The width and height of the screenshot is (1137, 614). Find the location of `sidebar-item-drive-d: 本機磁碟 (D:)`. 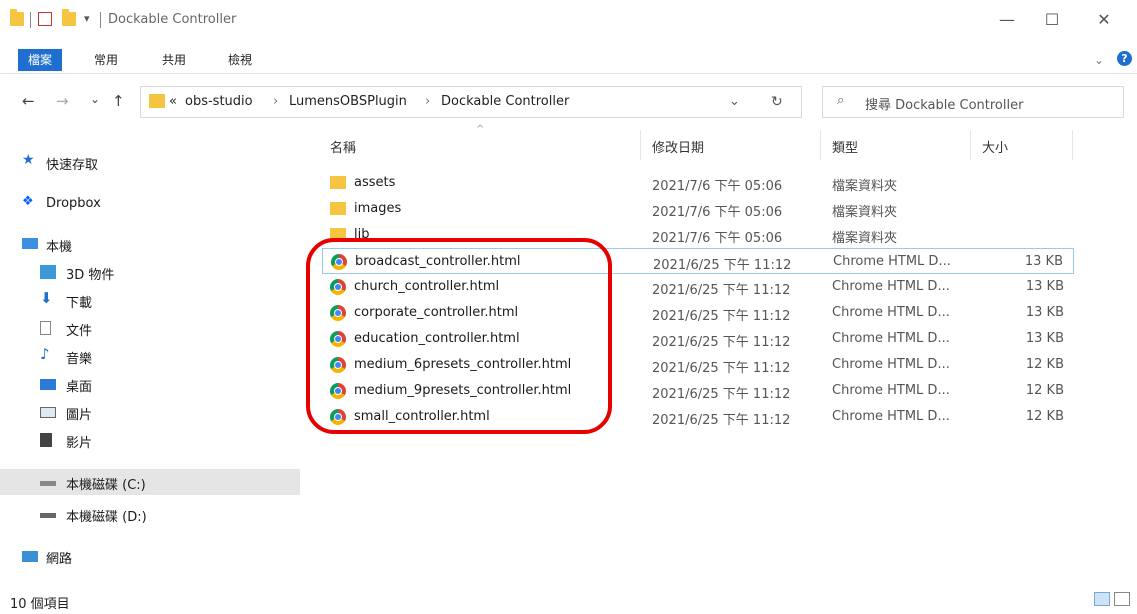

sidebar-item-drive-d: 本機磁碟 (D:) is located at coordinates (150, 514).